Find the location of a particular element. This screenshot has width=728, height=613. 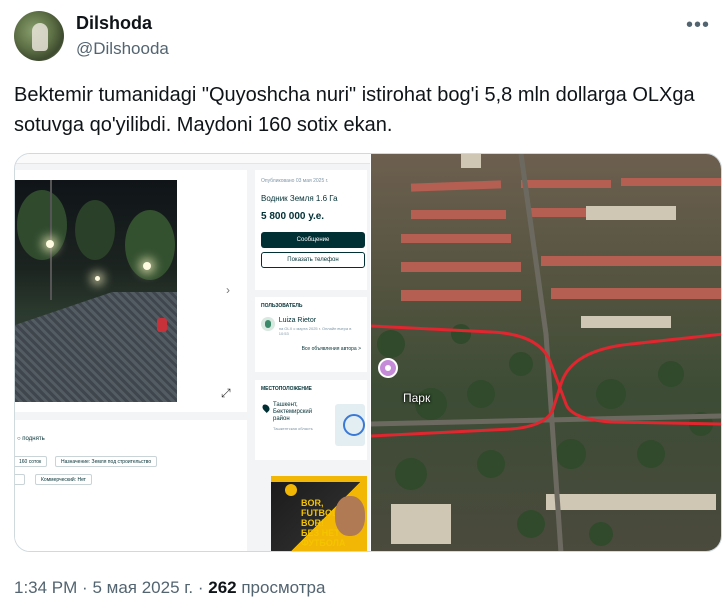

more-horizontal-icon: ••• is located at coordinates (698, 25).